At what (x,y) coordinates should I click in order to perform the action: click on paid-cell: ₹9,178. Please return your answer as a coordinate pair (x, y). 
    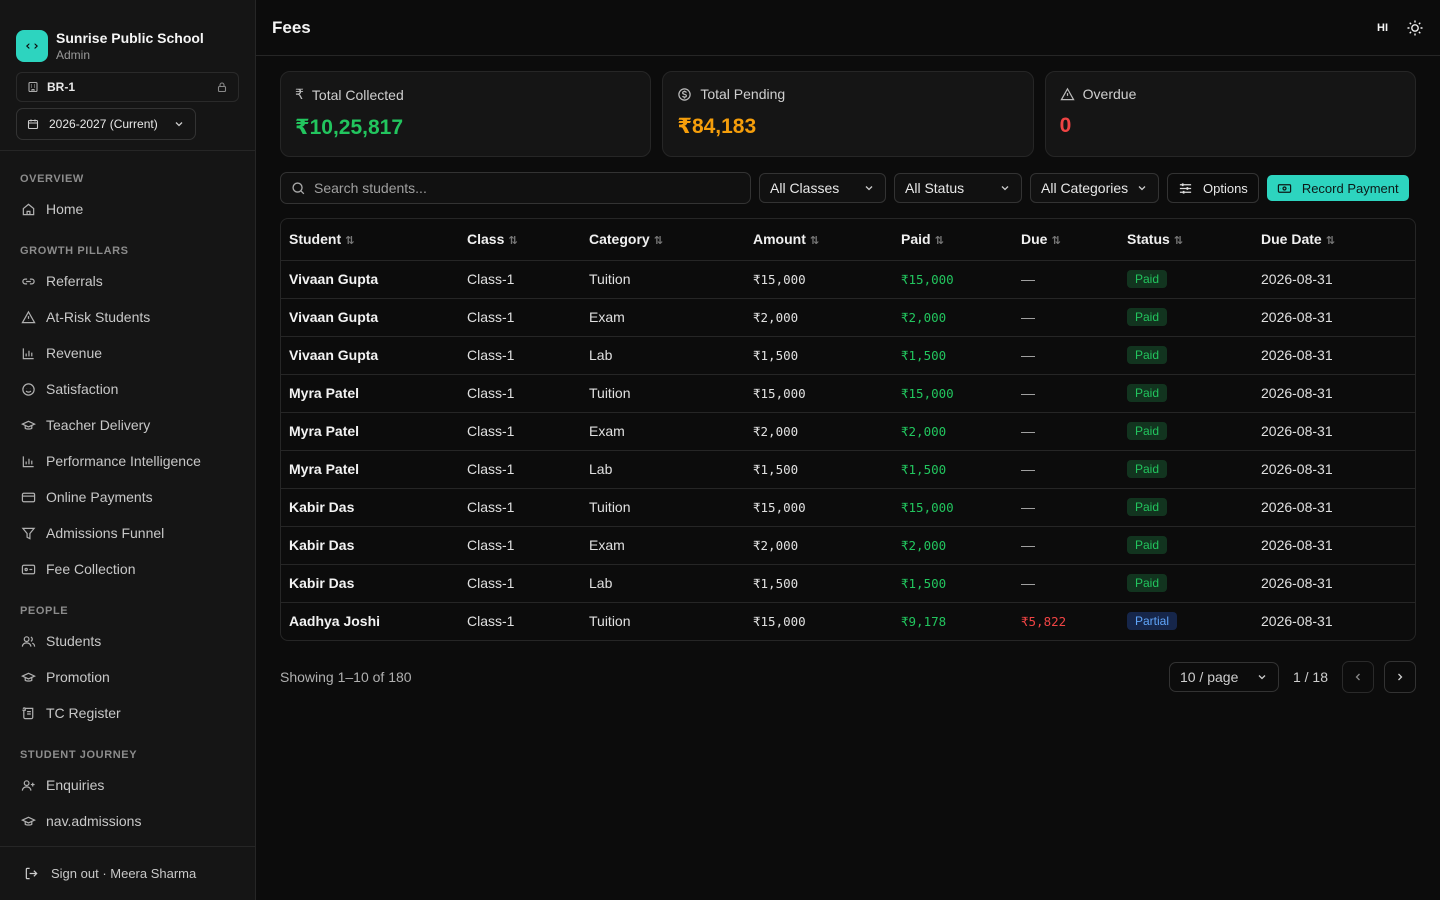
    Looking at the image, I should click on (924, 621).